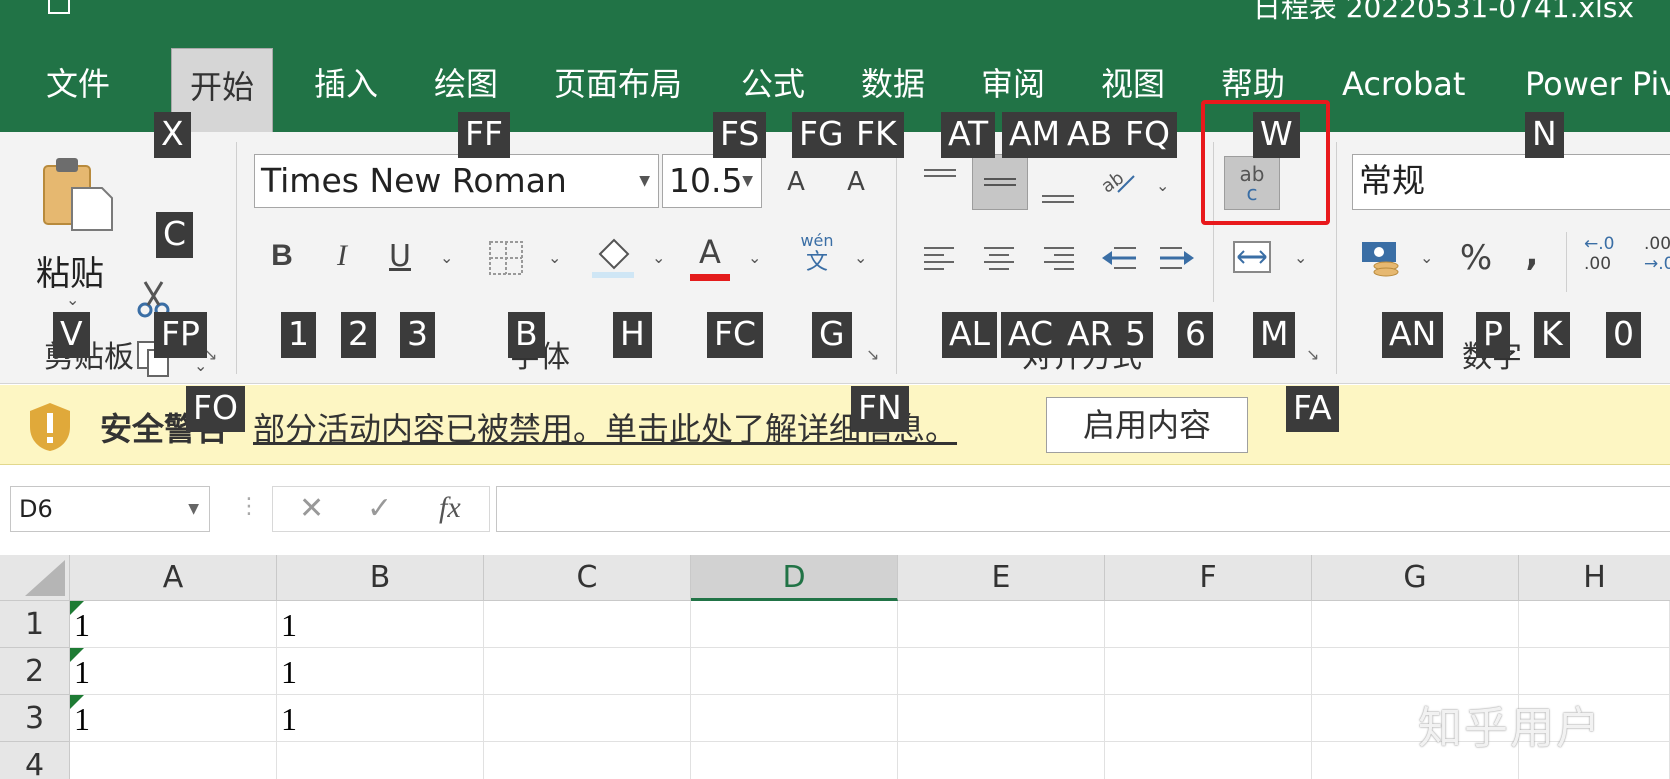 The image size is (1670, 779). I want to click on paste-dropdown-icon: ⌄, so click(72, 299).